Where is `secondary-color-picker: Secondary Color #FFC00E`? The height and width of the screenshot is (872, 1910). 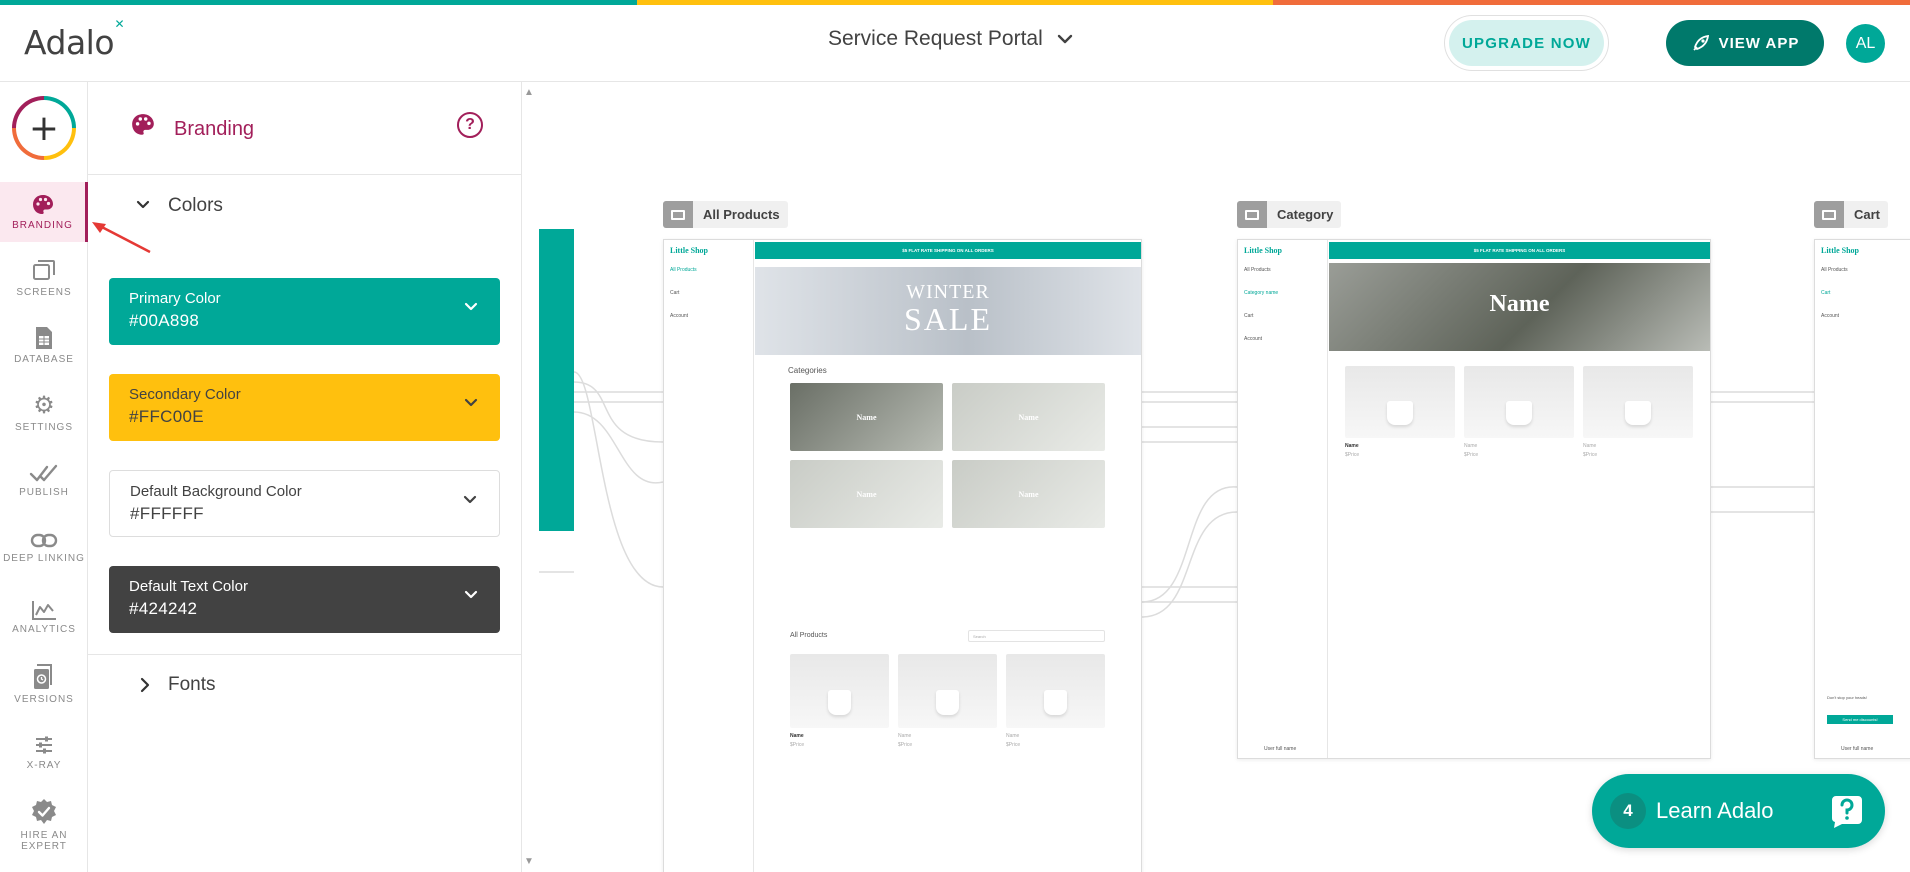
secondary-color-picker: Secondary Color #FFC00E is located at coordinates (304, 407).